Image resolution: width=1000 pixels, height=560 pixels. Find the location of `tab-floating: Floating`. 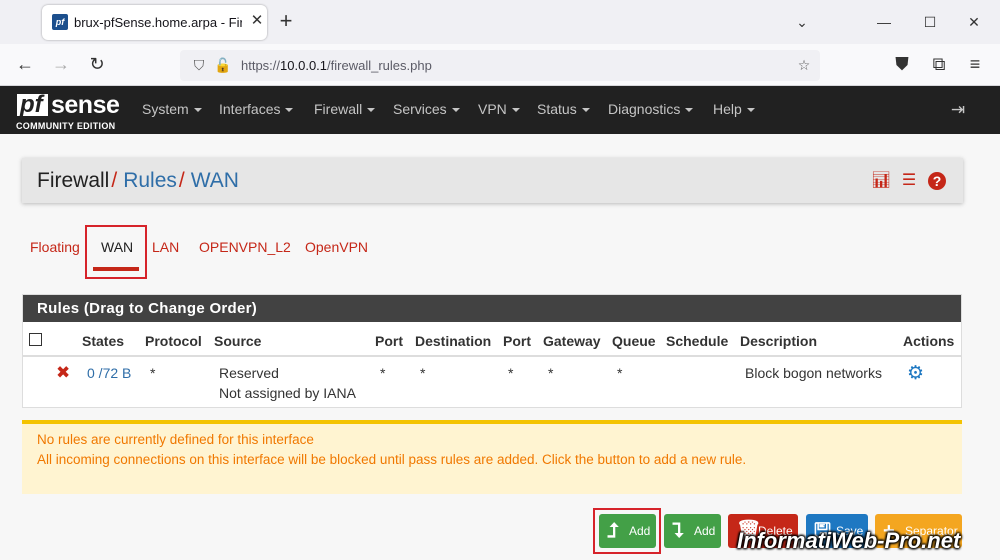

tab-floating: Floating is located at coordinates (55, 247).